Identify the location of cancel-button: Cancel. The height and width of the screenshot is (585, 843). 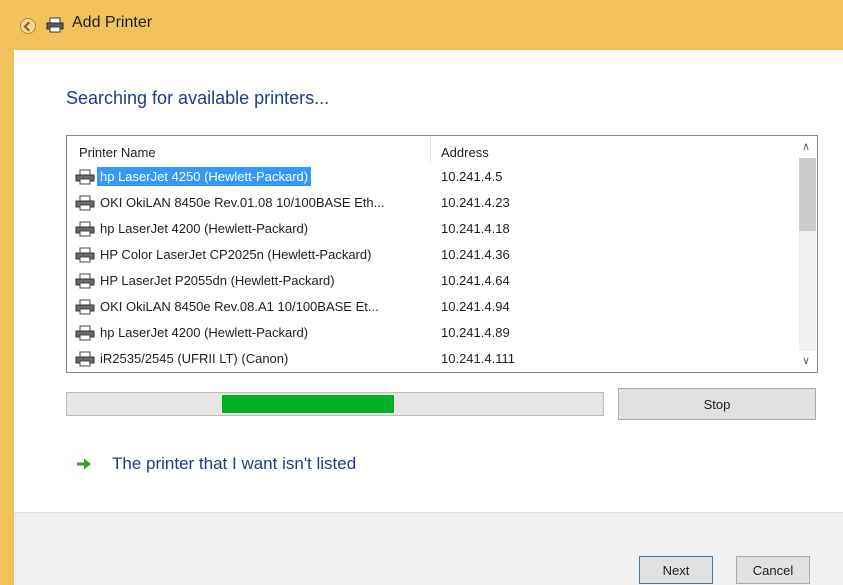
(773, 570).